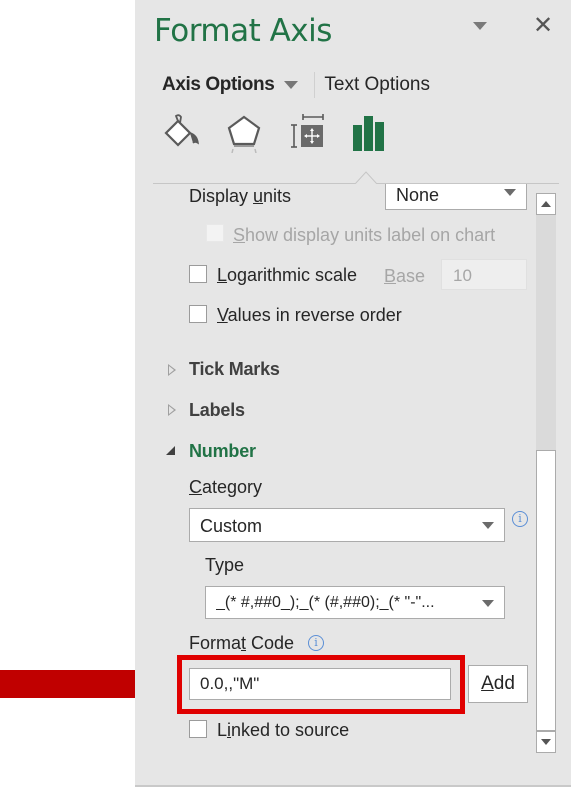 Image resolution: width=571 pixels, height=787 pixels. Describe the element at coordinates (291, 85) in the screenshot. I see `axis-options-dropdown-icon` at that location.